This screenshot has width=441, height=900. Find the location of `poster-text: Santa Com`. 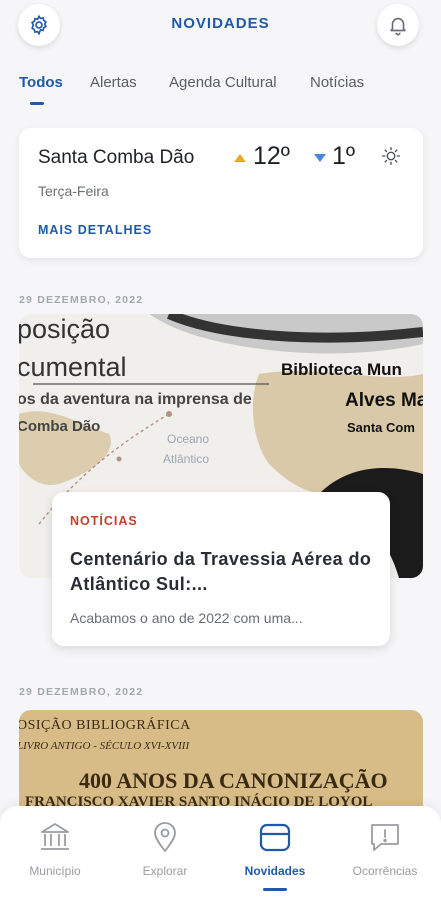

poster-text: Santa Com is located at coordinates (381, 427).